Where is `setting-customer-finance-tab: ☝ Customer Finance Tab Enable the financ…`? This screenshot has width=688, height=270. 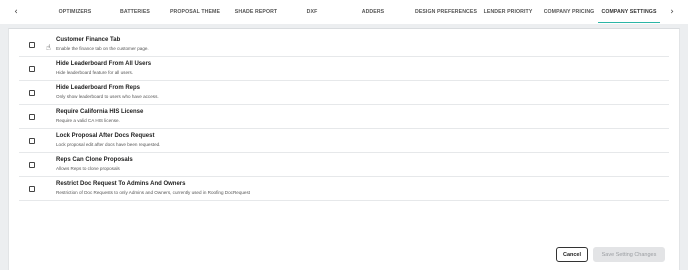 setting-customer-finance-tab: ☝ Customer Finance Tab Enable the financ… is located at coordinates (344, 45).